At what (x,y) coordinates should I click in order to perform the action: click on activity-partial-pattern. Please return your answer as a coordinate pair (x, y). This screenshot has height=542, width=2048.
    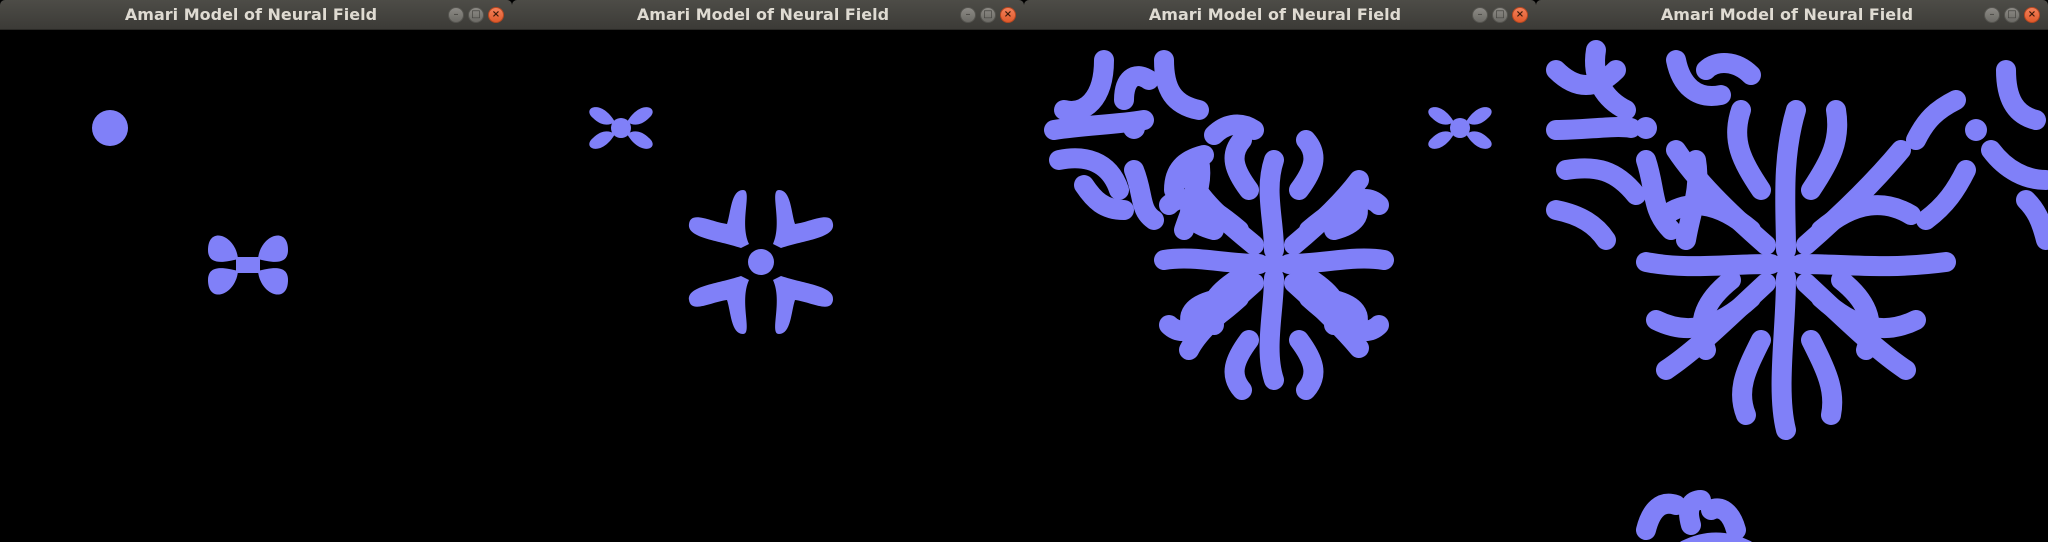
    Looking at the image, I should click on (1694, 516).